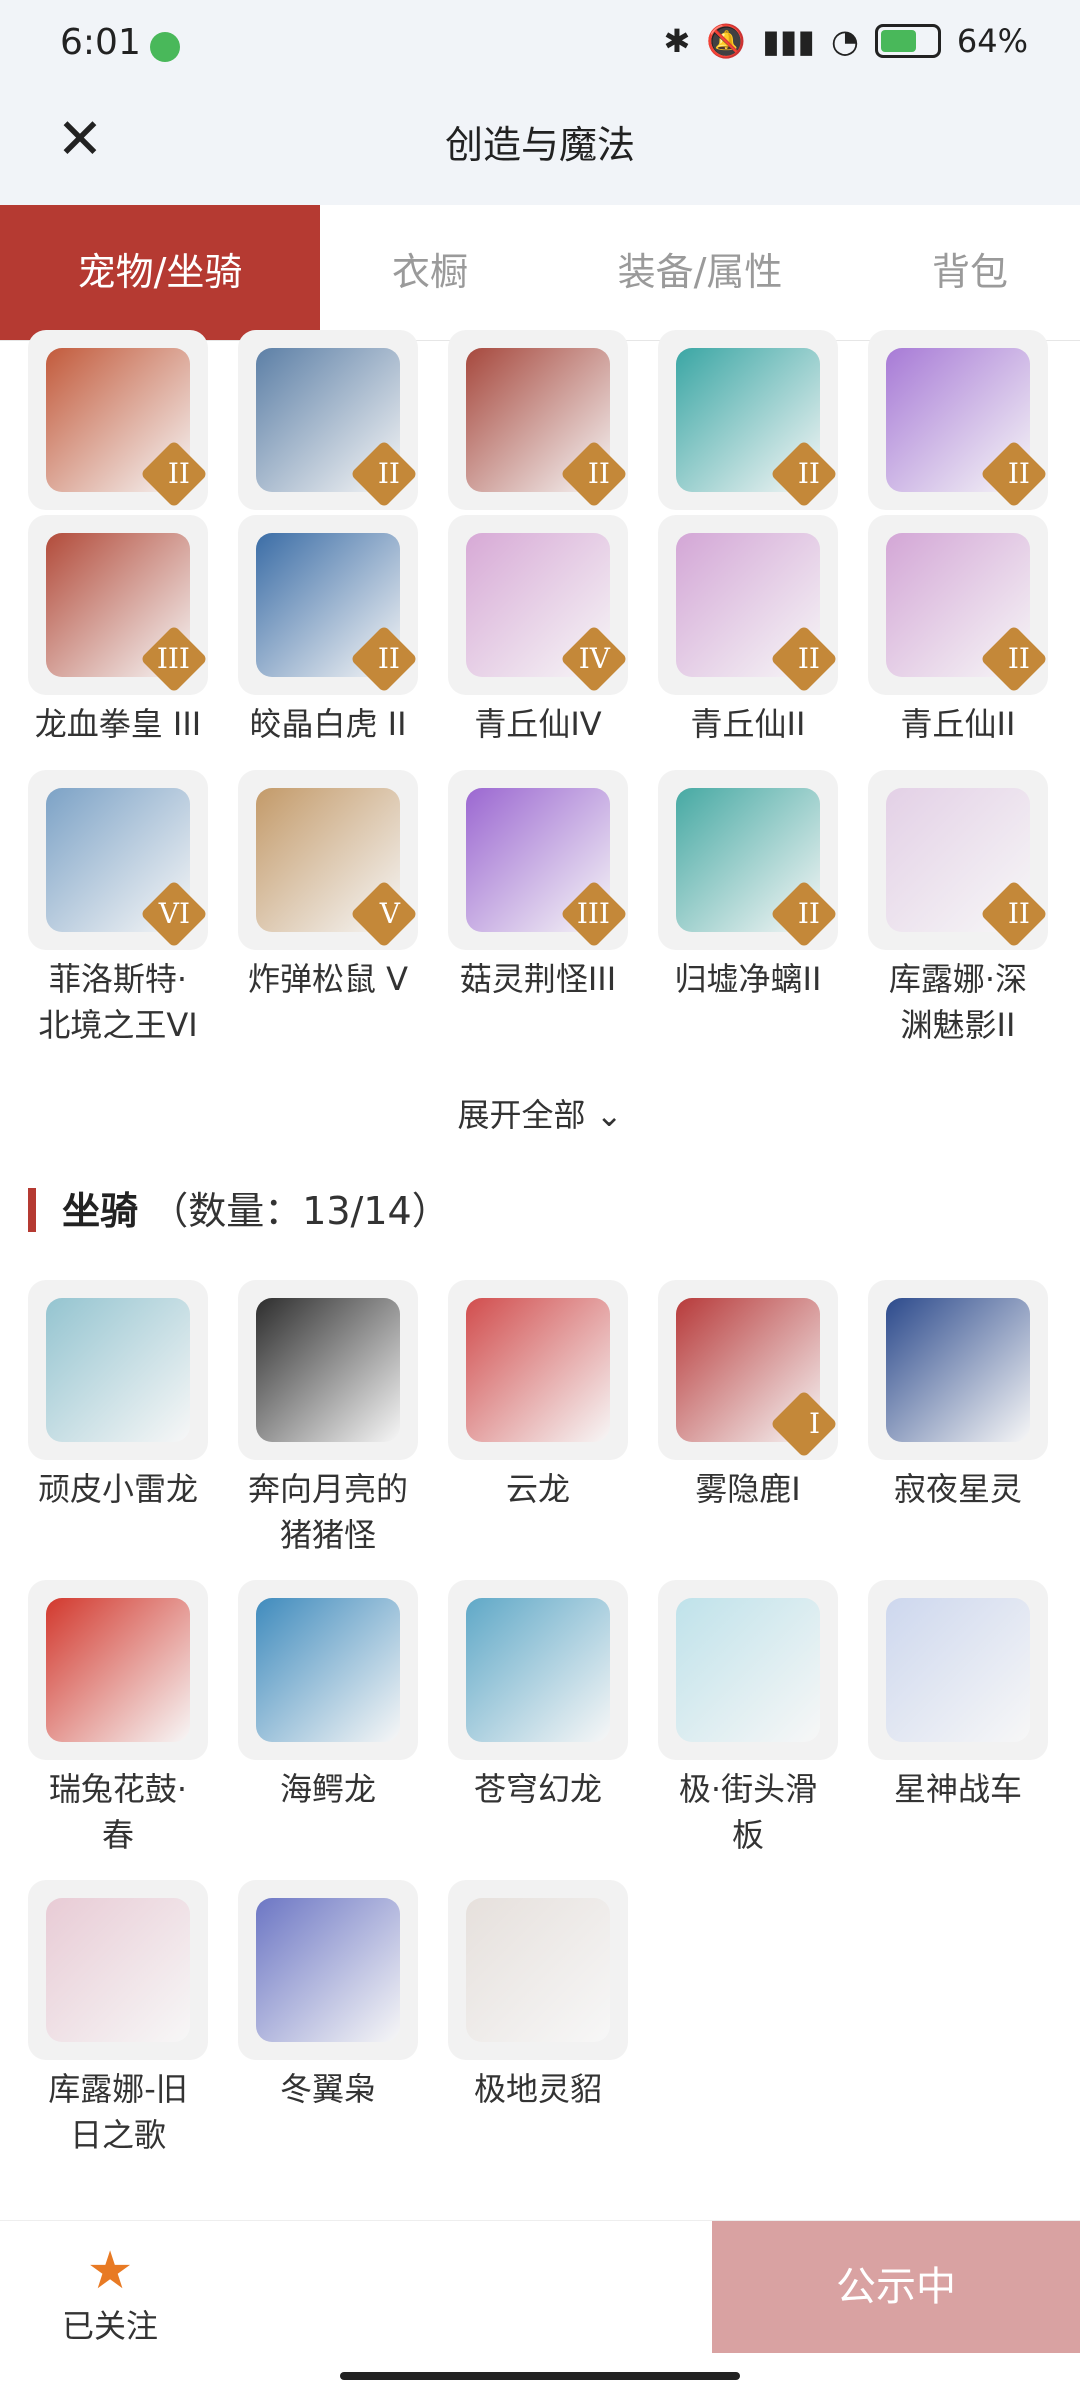 The image size is (1080, 2401). I want to click on pet-name: 炸弹松鼠 V, so click(328, 979).